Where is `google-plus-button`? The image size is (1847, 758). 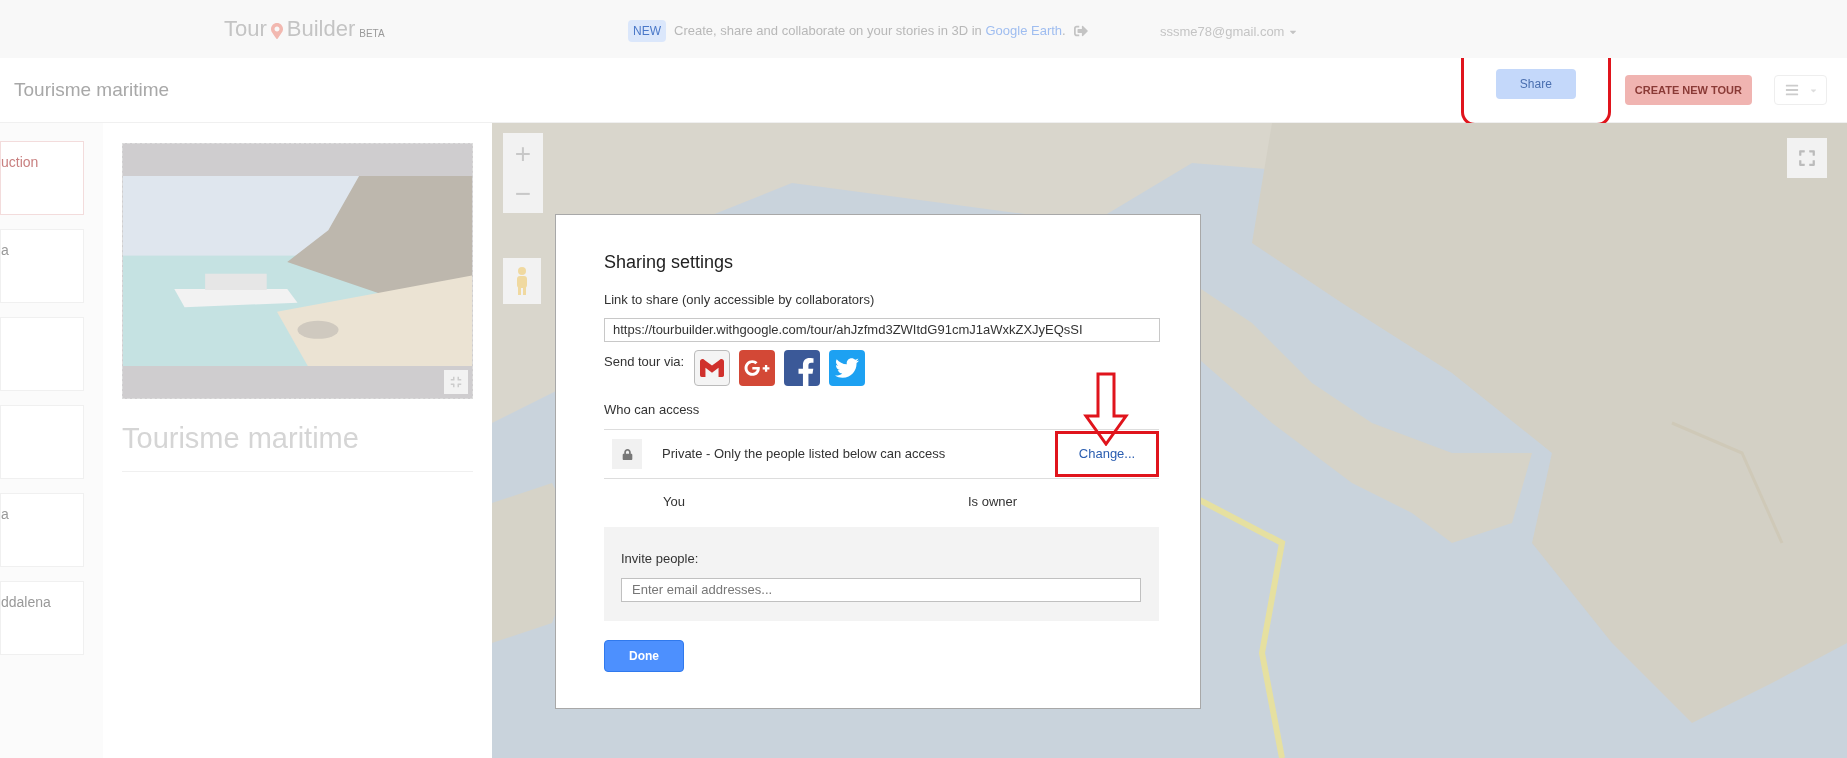 google-plus-button is located at coordinates (757, 367).